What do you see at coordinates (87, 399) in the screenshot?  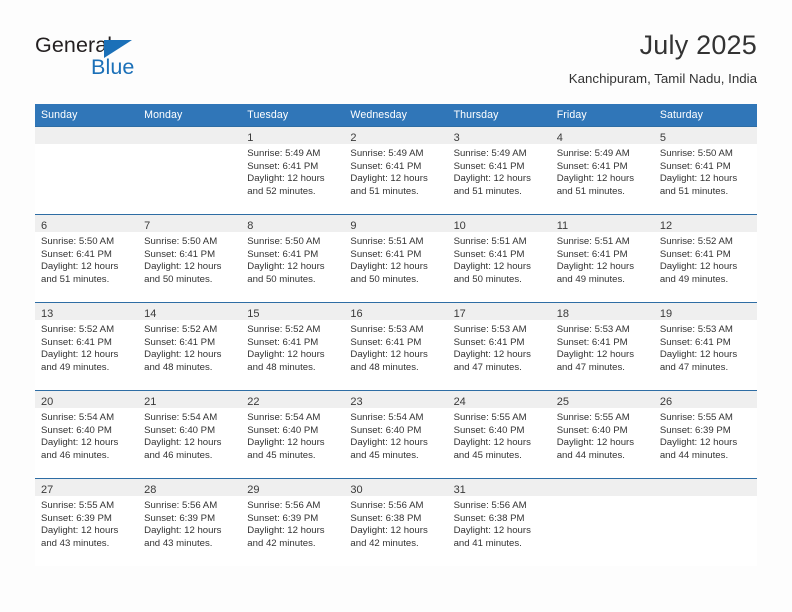 I see `day-number-band: 20` at bounding box center [87, 399].